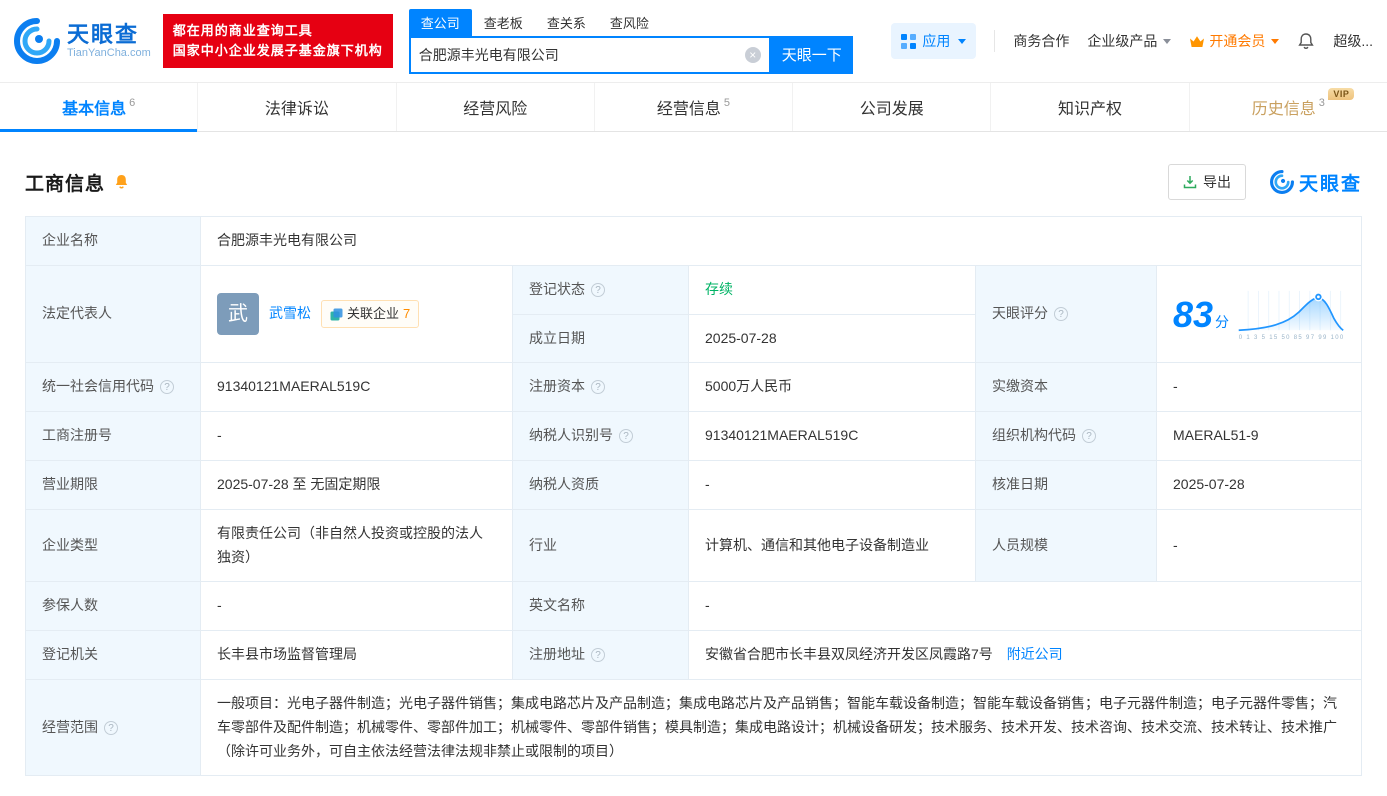 The height and width of the screenshot is (796, 1387). I want to click on reg-address-cell: 安徽省合肥市长丰县双凤经济开发区凤霞路7号 附近公司, so click(1025, 655).